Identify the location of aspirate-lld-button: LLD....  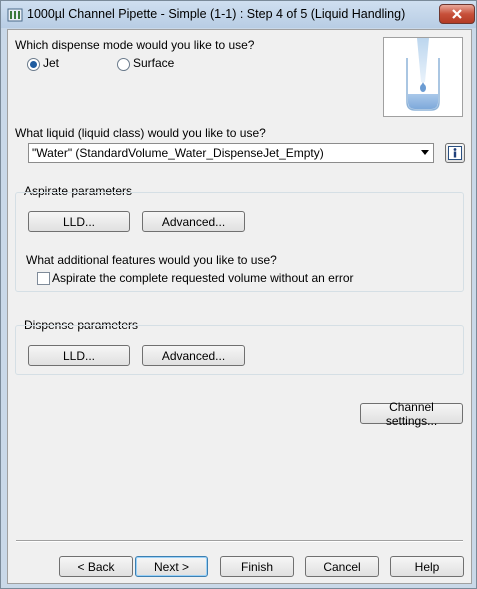
(79, 221).